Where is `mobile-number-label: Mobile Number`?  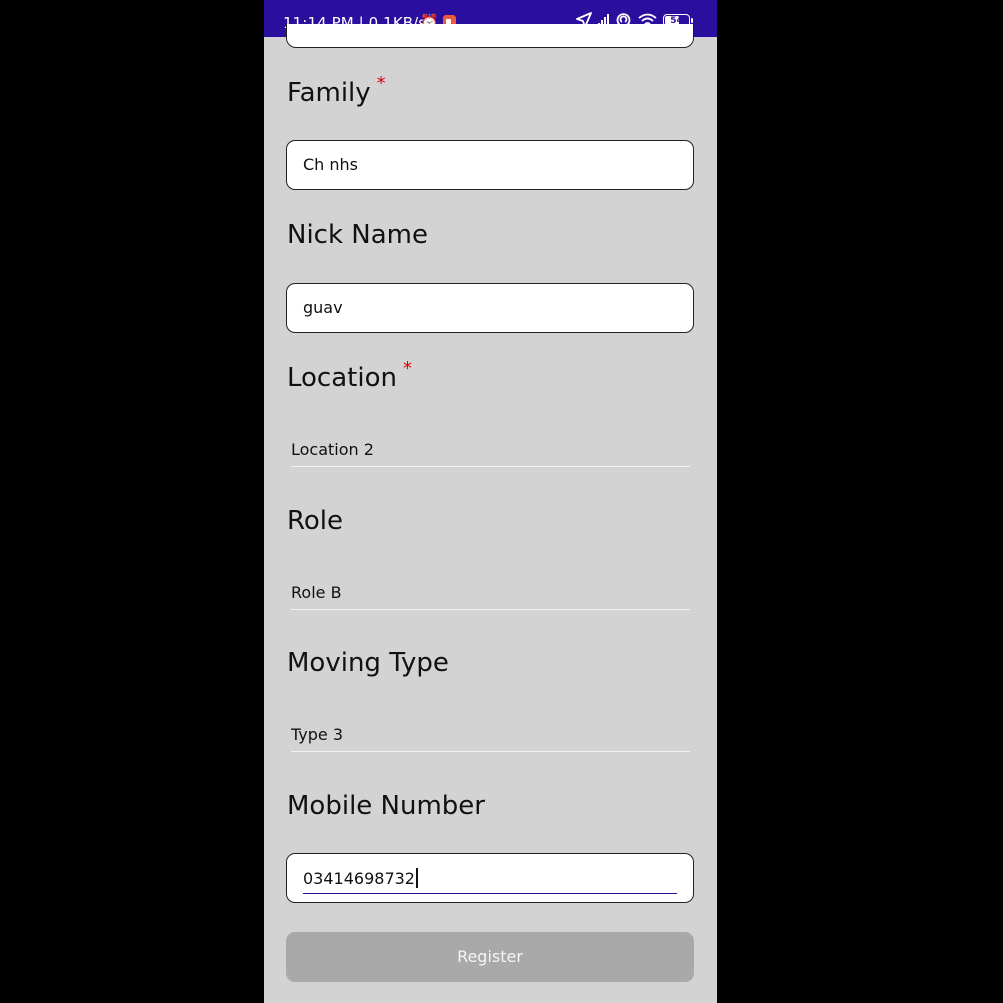
mobile-number-label: Mobile Number is located at coordinates (386, 806).